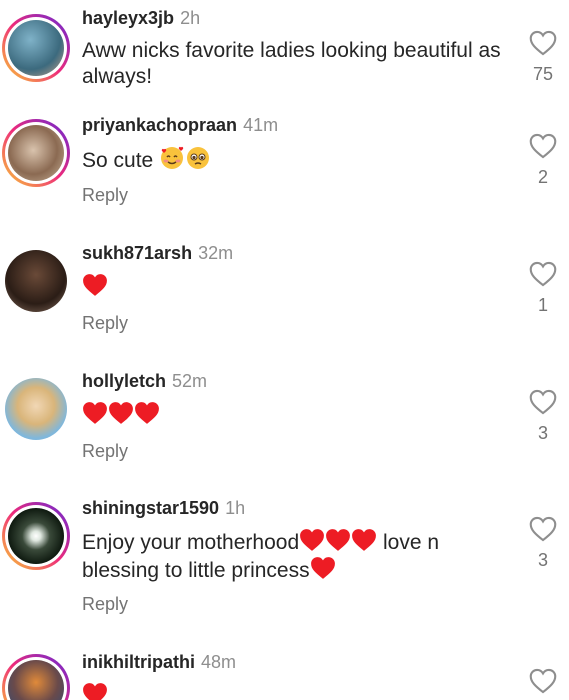 Image resolution: width=569 pixels, height=700 pixels. I want to click on like-button: 1, so click(543, 288).